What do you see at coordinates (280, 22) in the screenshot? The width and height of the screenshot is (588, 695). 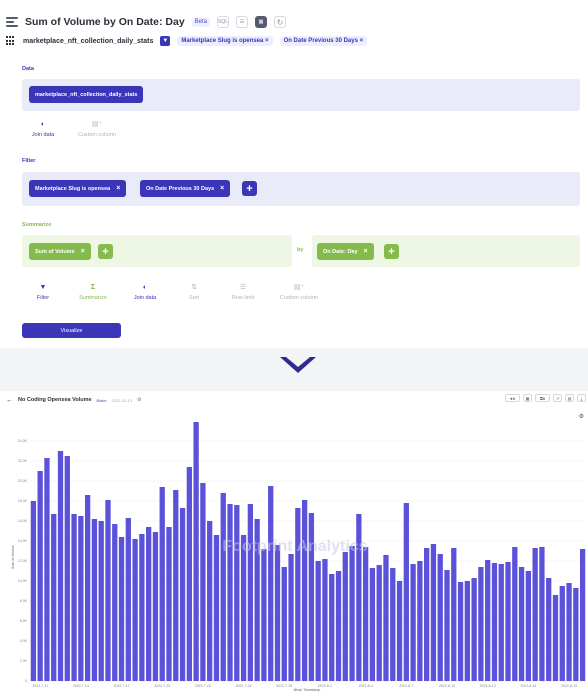 I see `refresh-icon: ↻` at bounding box center [280, 22].